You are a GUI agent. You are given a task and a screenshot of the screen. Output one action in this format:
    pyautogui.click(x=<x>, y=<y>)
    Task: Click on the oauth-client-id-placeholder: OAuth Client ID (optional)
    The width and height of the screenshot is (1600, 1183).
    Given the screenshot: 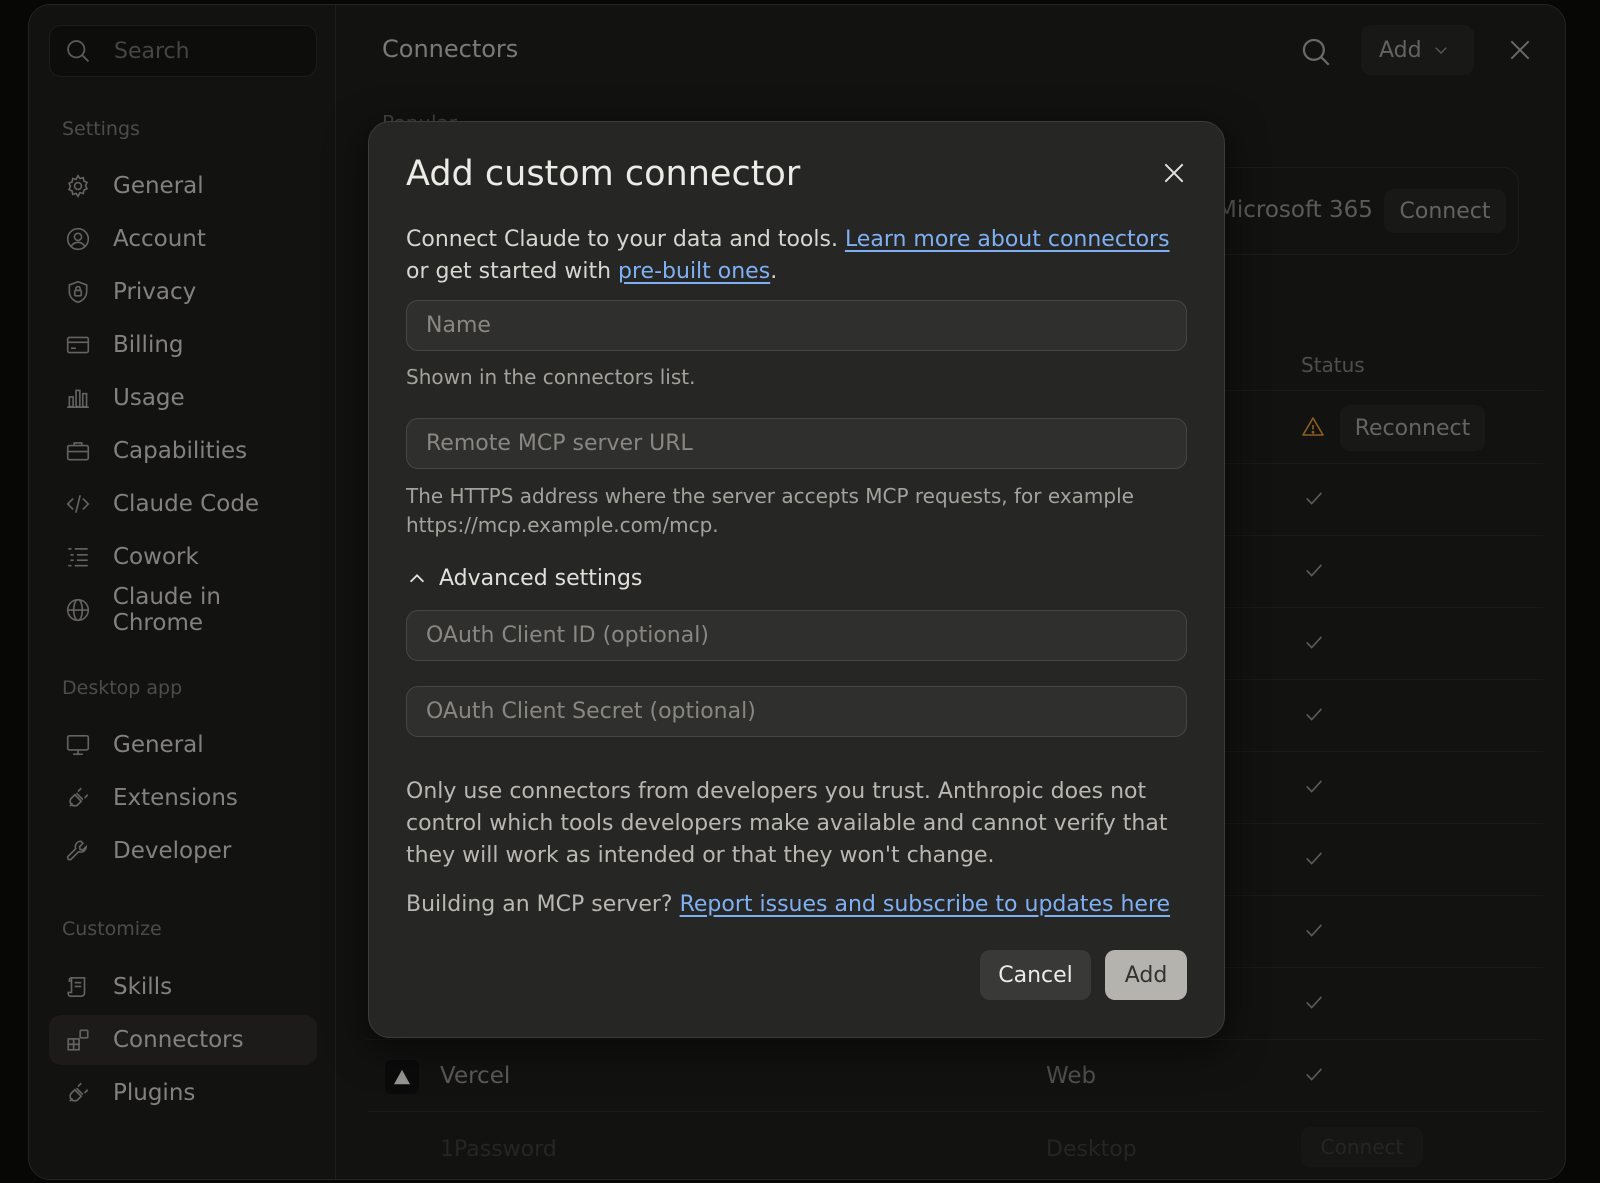 What is the action you would take?
    pyautogui.click(x=567, y=635)
    